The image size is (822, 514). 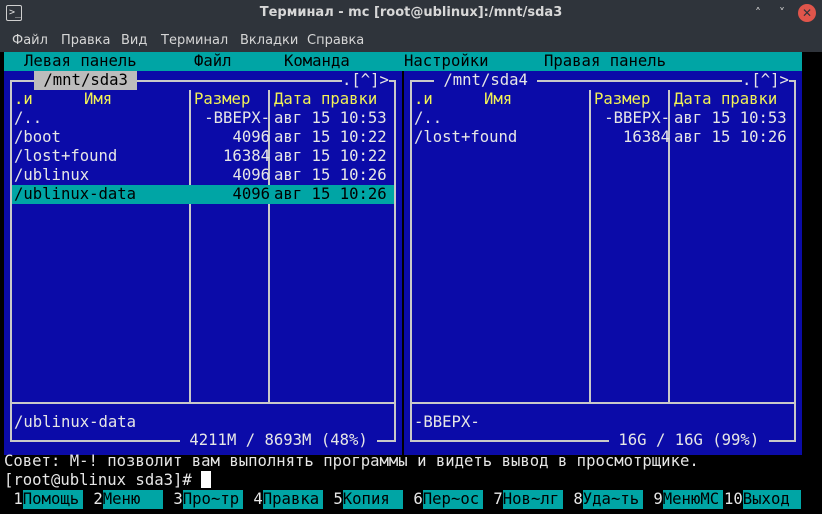 I want to click on close-button: ✕, so click(x=807, y=13).